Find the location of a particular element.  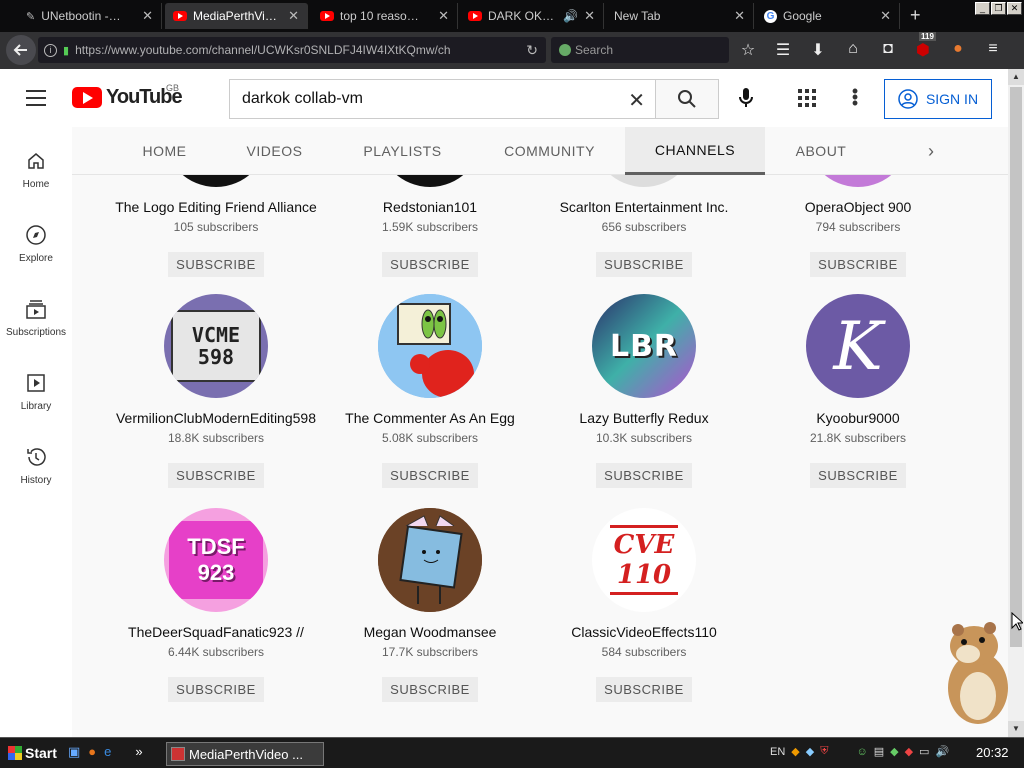

scrollbar-thumb is located at coordinates (1016, 367).